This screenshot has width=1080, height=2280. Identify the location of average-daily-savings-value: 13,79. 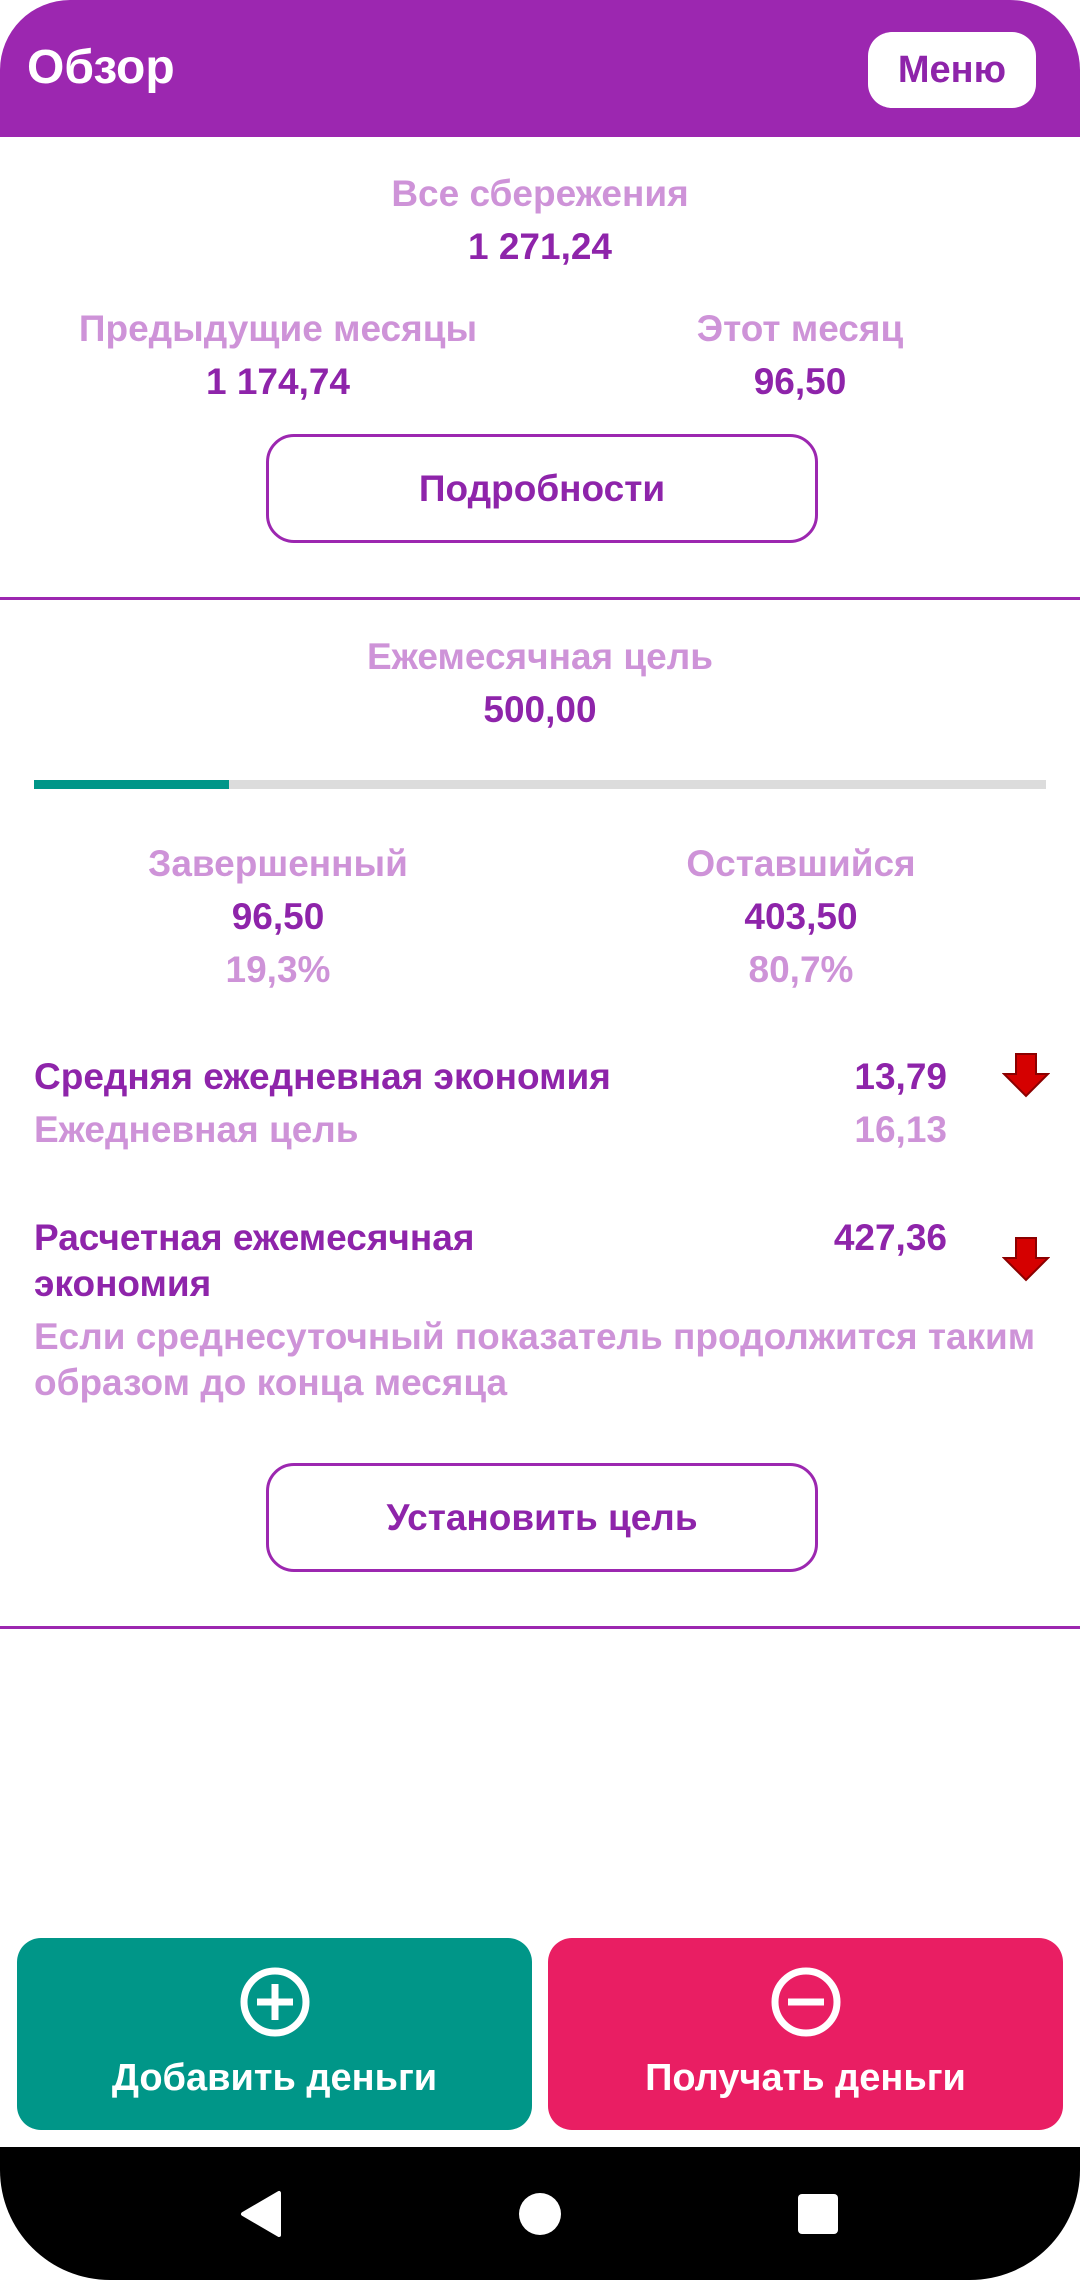
(900, 1076).